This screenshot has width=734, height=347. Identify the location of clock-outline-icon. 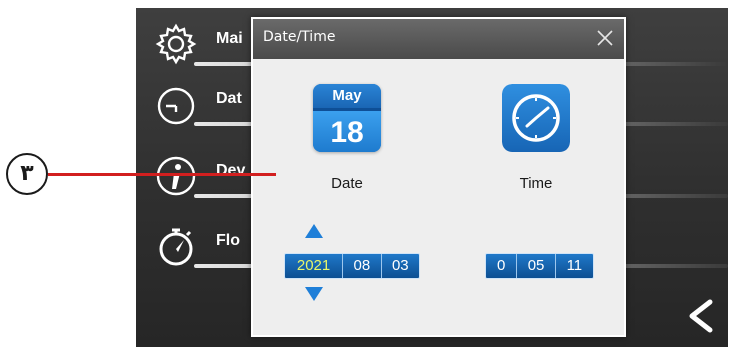
(176, 106).